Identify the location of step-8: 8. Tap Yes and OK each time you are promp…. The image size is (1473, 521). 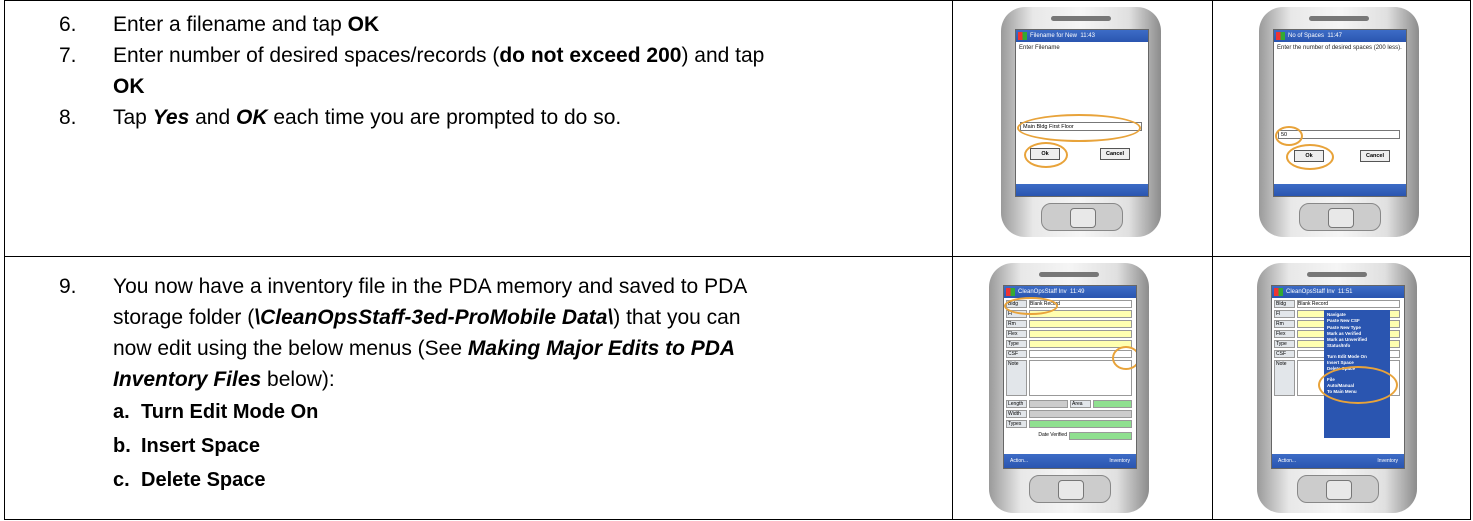
(340, 117).